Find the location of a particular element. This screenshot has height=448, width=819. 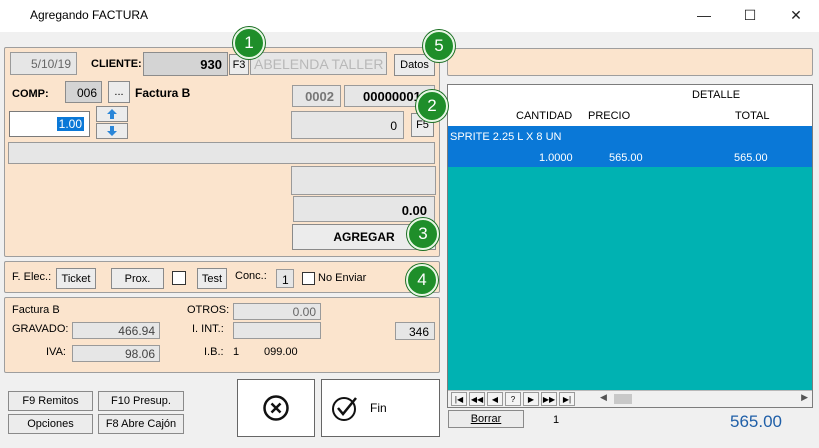

cliente-code-field: 930 is located at coordinates (185, 64).